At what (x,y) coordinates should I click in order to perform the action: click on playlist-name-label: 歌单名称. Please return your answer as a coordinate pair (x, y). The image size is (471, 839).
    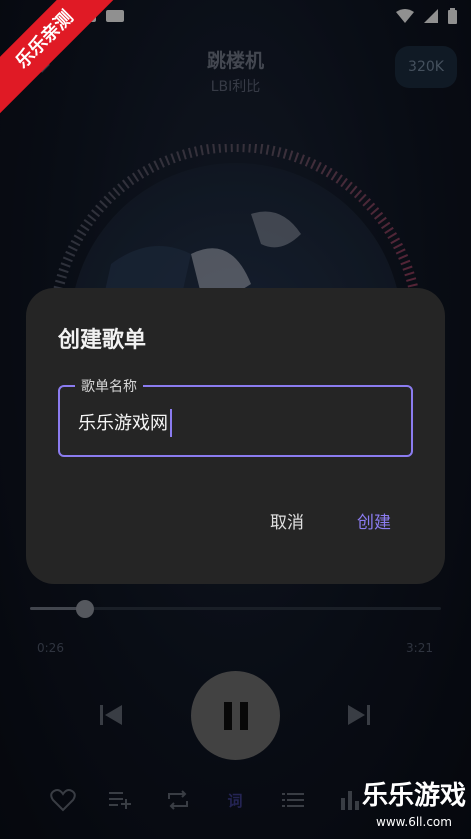
    Looking at the image, I should click on (109, 386).